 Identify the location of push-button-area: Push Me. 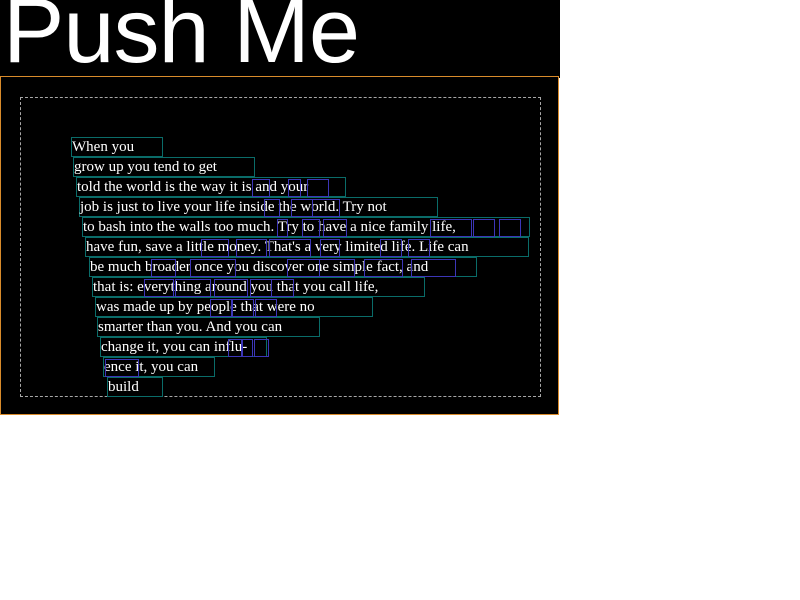
(280, 39).